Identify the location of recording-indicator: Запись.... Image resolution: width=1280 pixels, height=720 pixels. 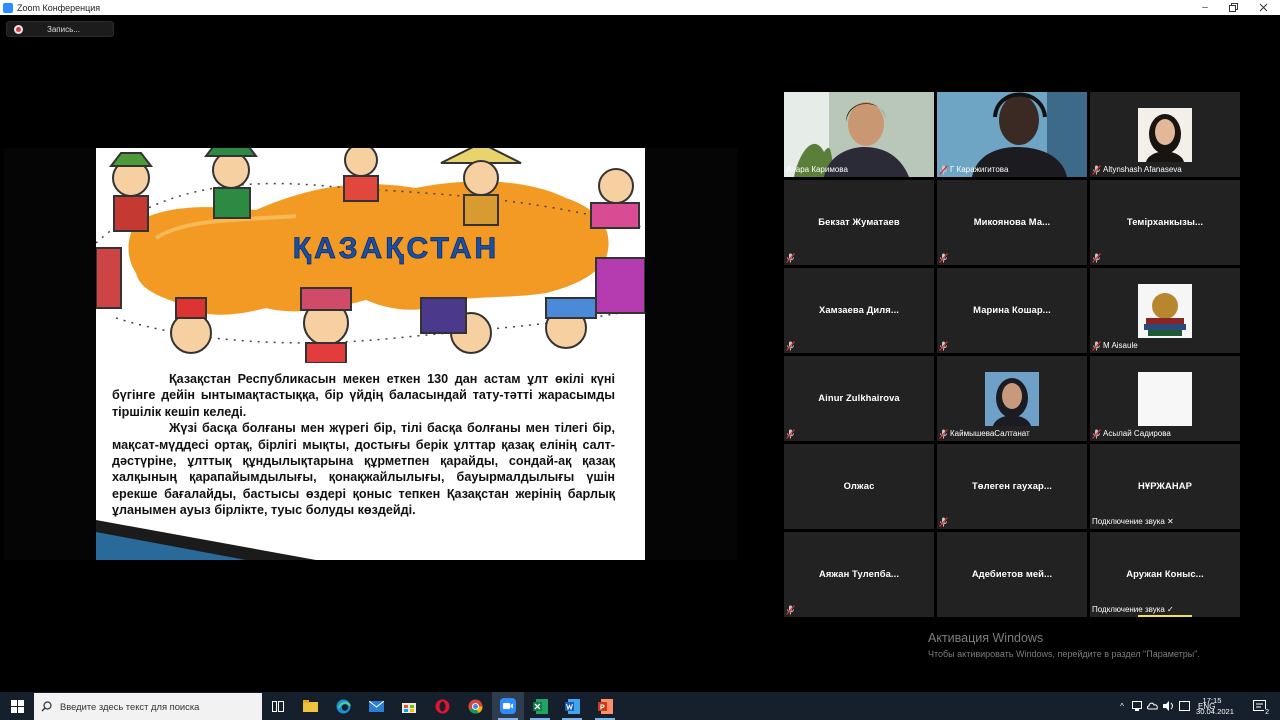
(60, 29).